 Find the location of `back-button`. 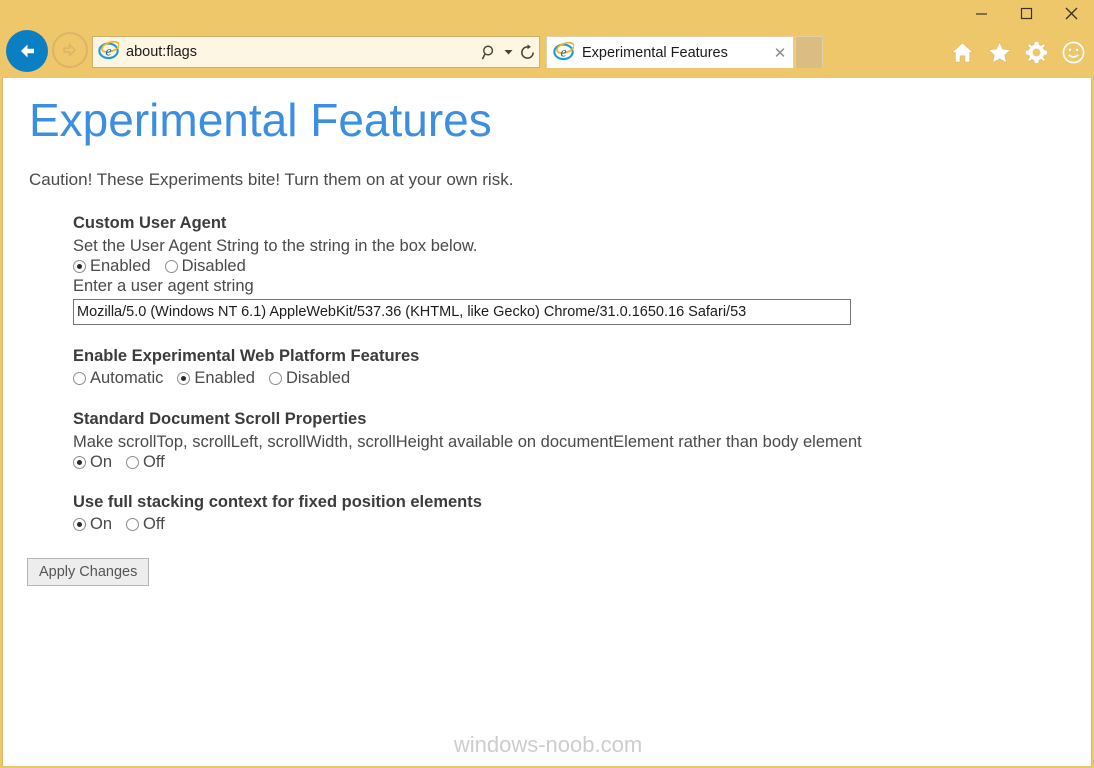

back-button is located at coordinates (27, 51).